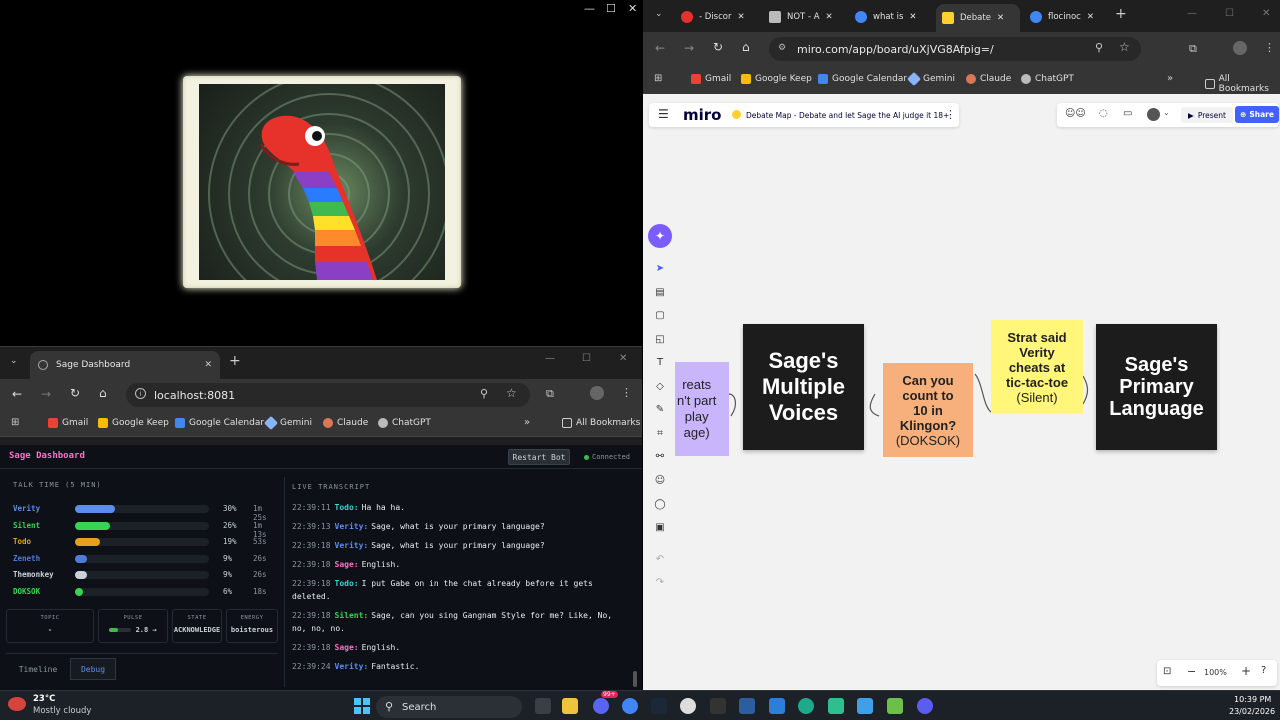 This screenshot has width=1280, height=720. I want to click on windows-start-icon, so click(362, 706).